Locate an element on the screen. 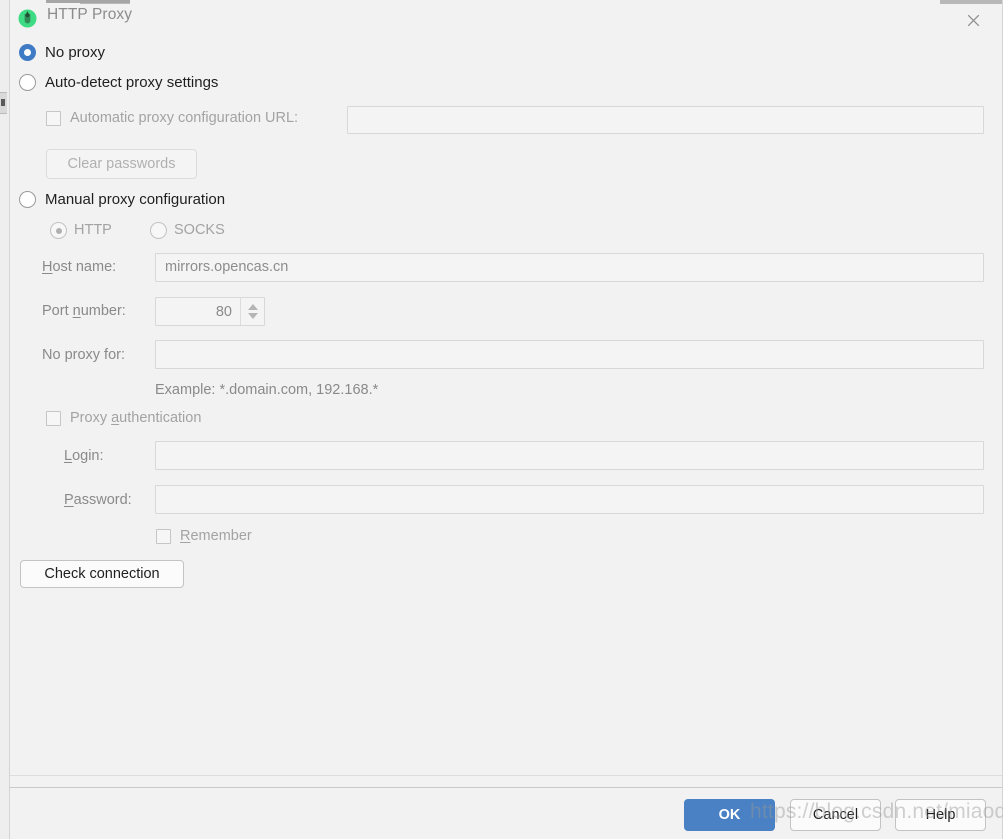 This screenshot has height=839, width=1003. dialog-title: HTTP Proxy is located at coordinates (90, 14).